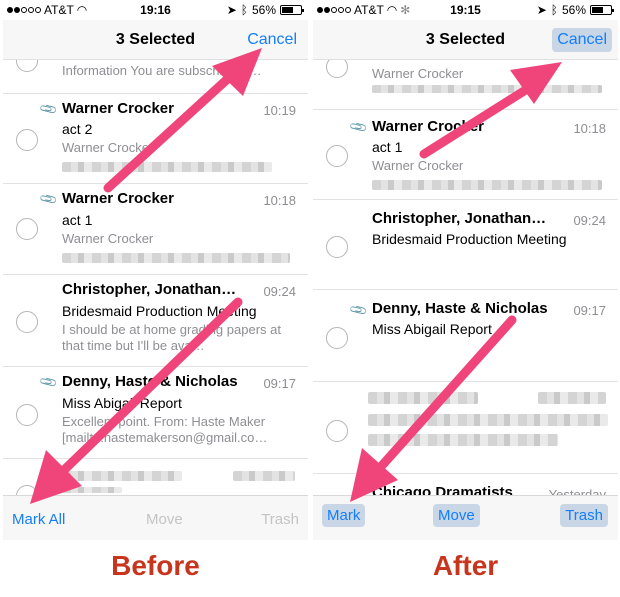 The image size is (620, 597). I want to click on edit-toolbar: Mark All Move Trash, so click(155, 517).